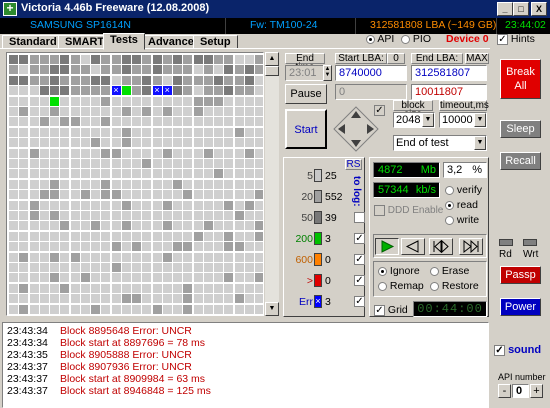 The image size is (550, 408). I want to click on scroll-down-icon: ▼, so click(272, 309).